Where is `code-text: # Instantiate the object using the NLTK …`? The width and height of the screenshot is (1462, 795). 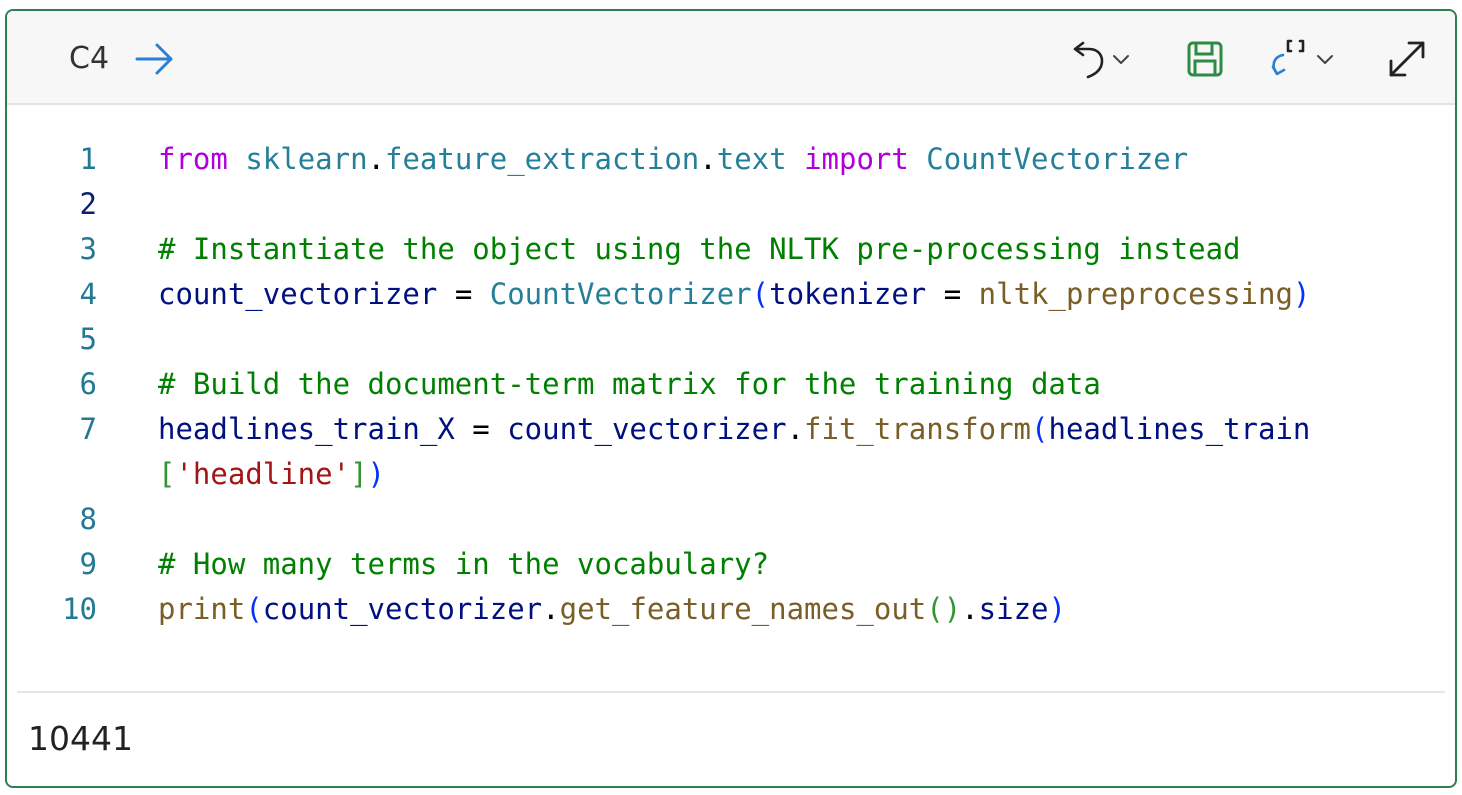
code-text: # Instantiate the object using the NLTK … is located at coordinates (699, 249).